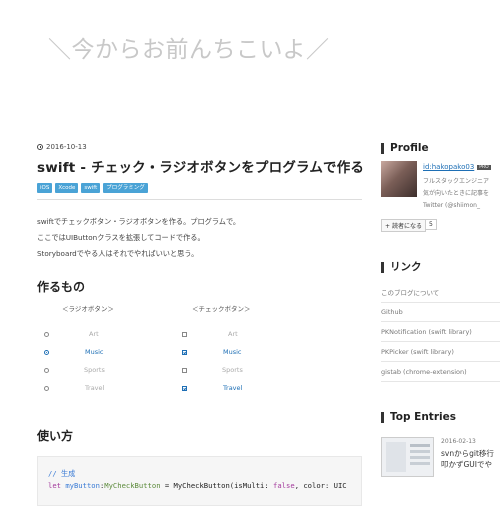 The image size is (500, 506). Describe the element at coordinates (125, 188) in the screenshot. I see `tag-programming: プログラミング` at that location.